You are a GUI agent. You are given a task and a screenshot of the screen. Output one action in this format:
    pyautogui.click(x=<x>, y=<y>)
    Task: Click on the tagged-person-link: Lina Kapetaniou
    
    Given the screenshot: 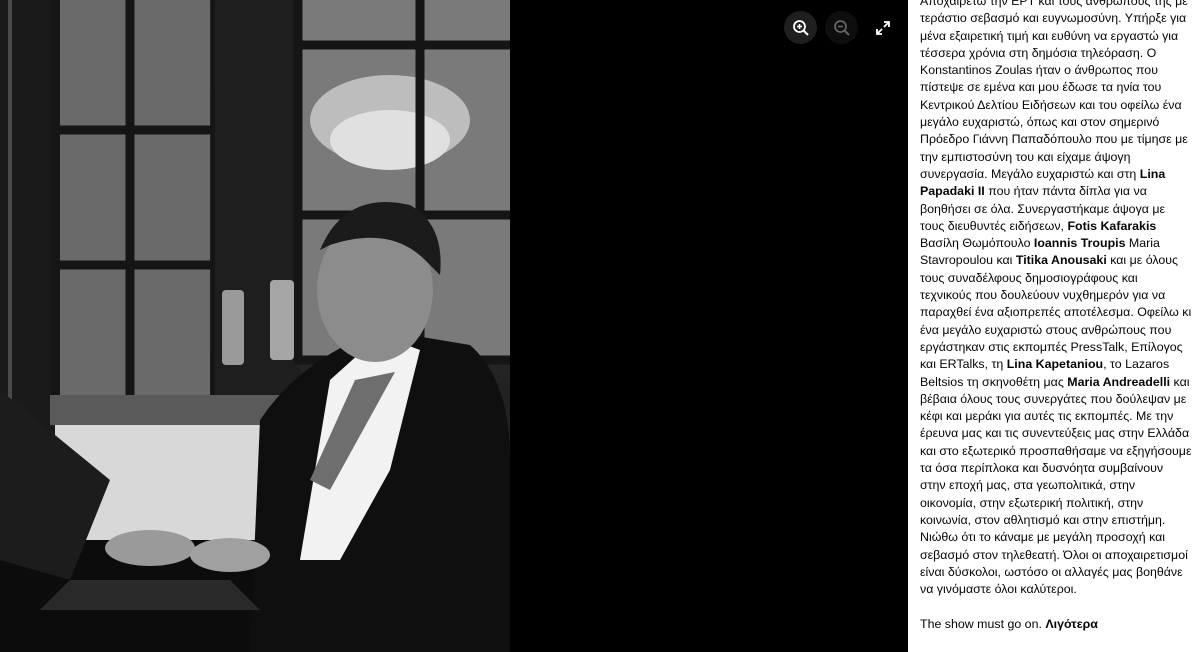 What is the action you would take?
    pyautogui.click(x=1055, y=364)
    